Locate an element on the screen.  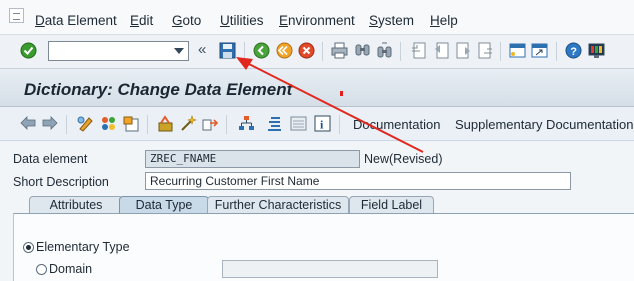
list-icon is located at coordinates (274, 123).